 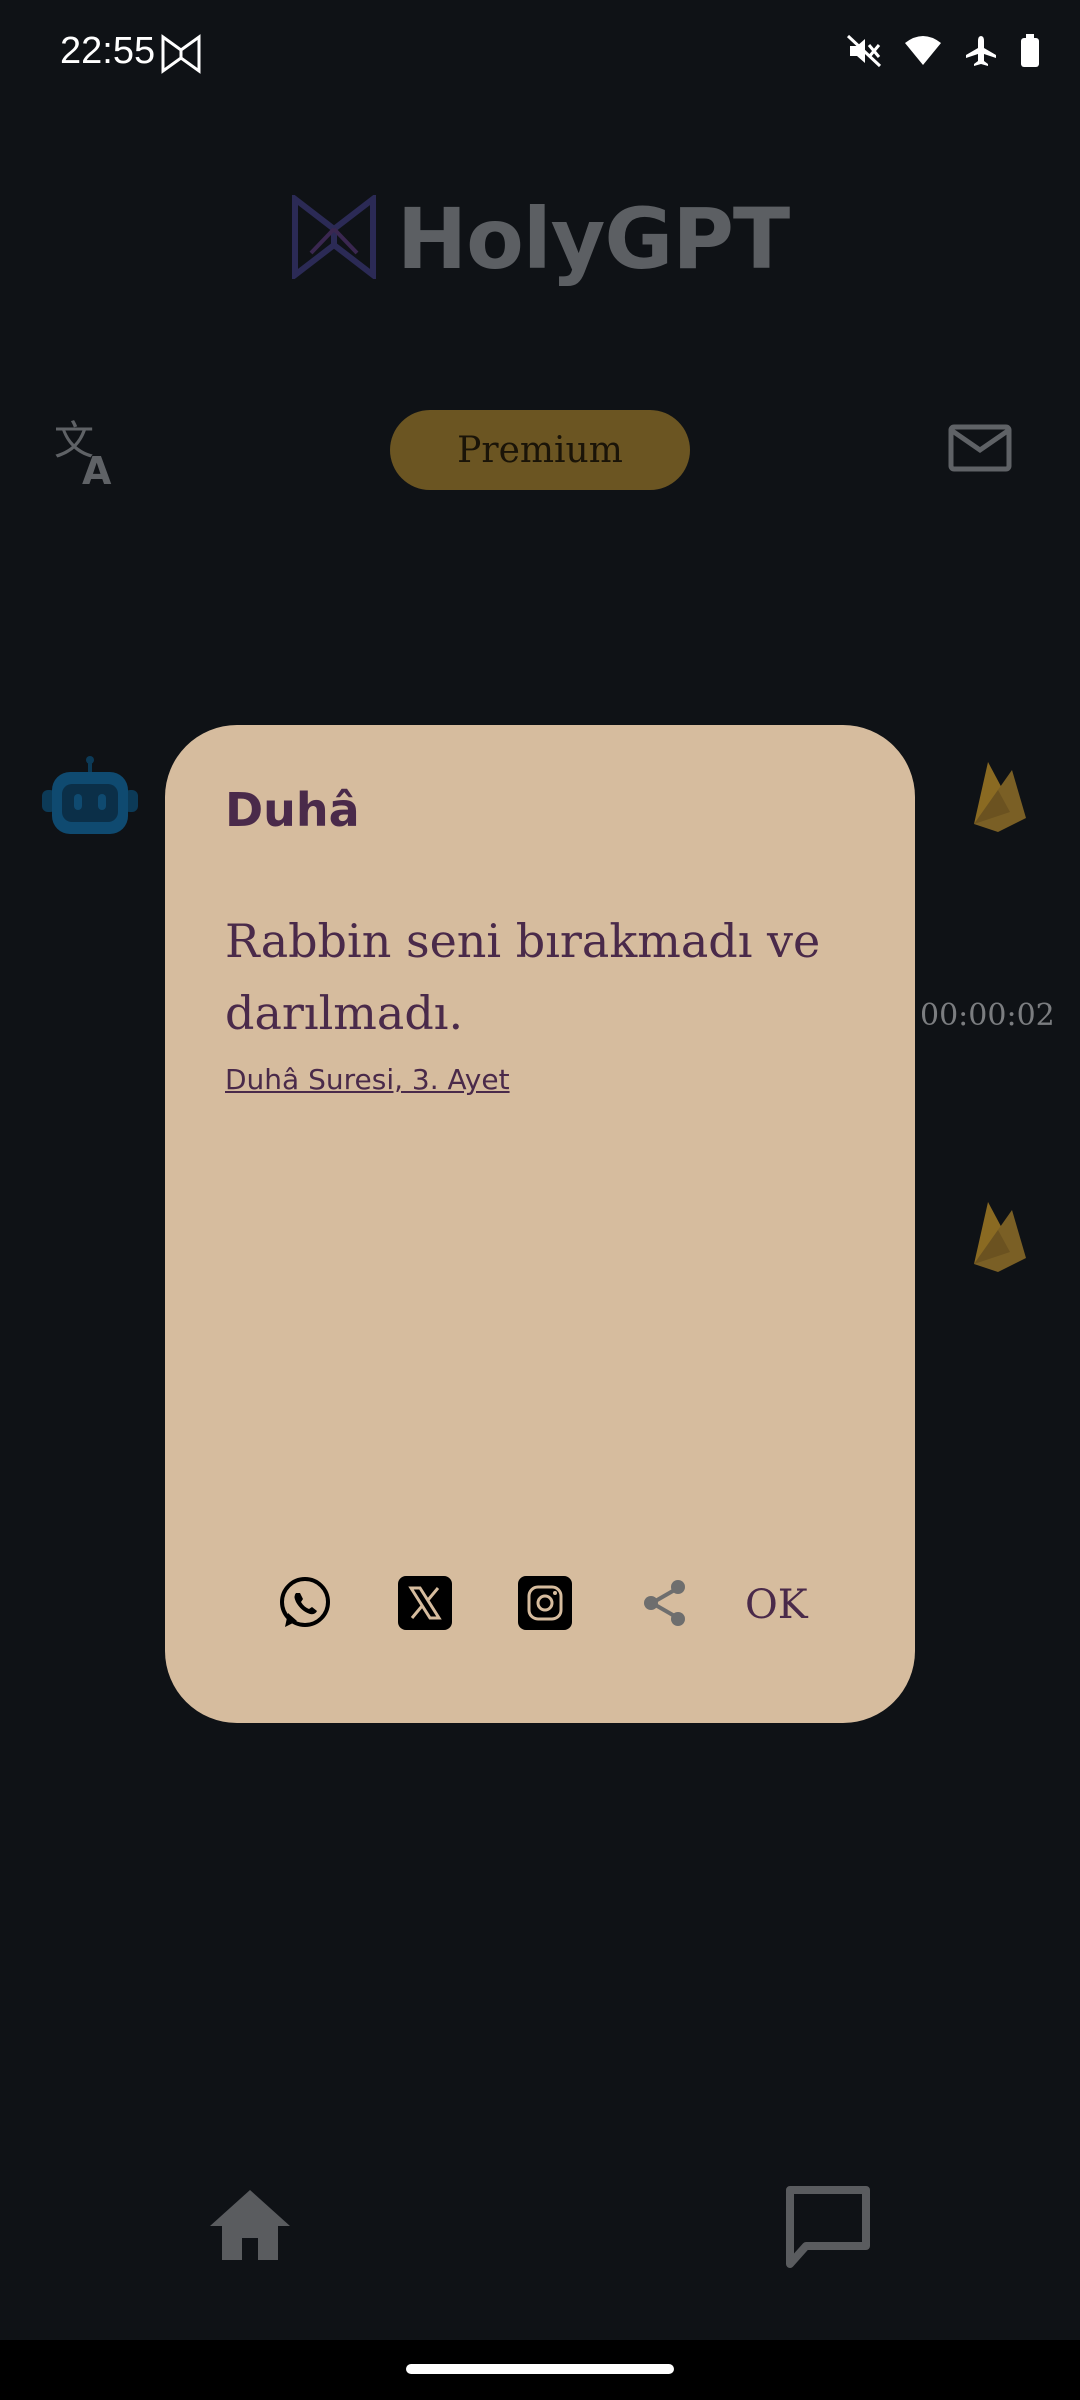 I want to click on status-icons, so click(x=943, y=53).